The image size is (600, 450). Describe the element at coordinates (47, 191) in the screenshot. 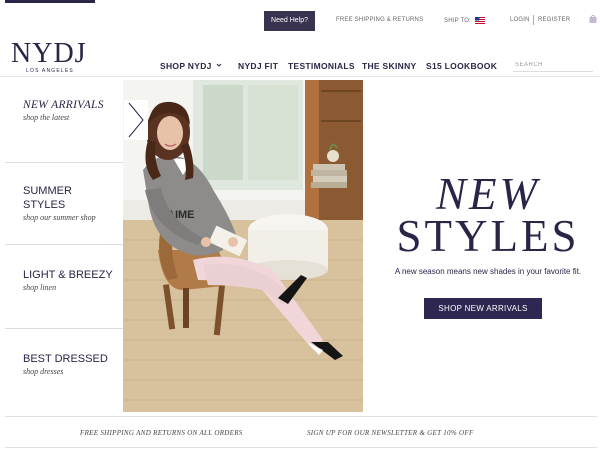

I see `sidebar-item-title: SUMMER` at that location.